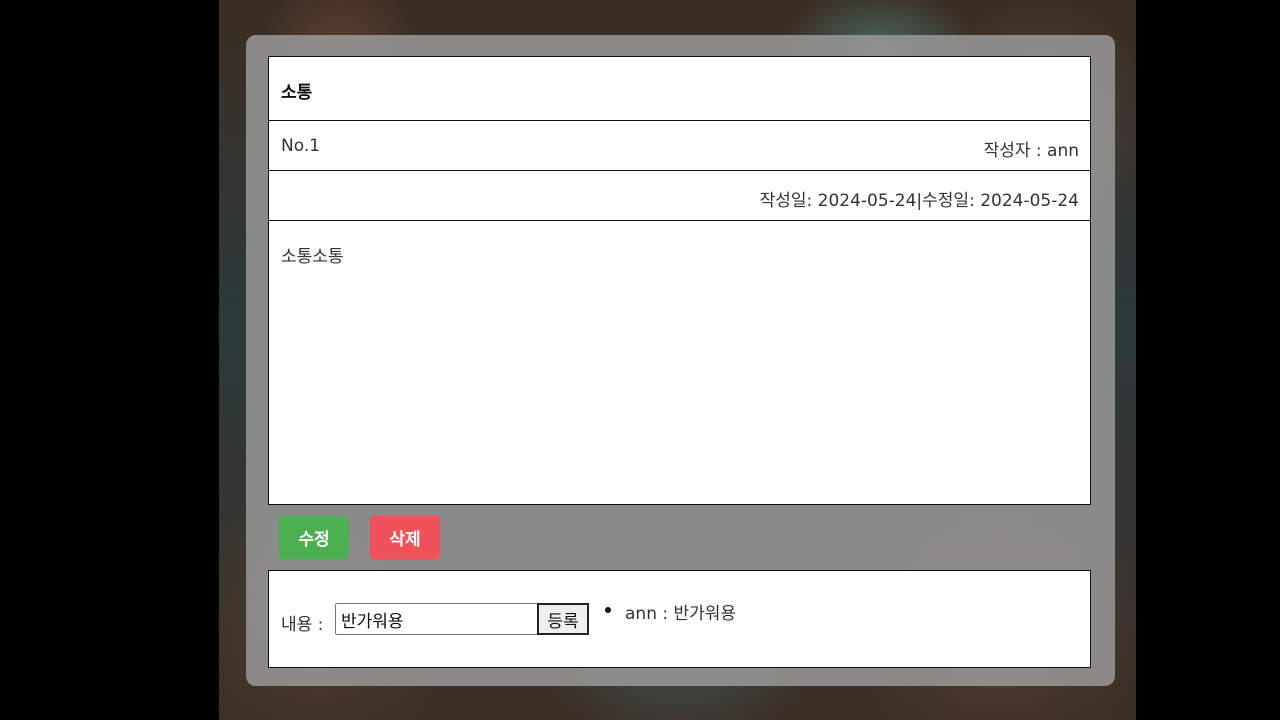 The width and height of the screenshot is (1280, 720). What do you see at coordinates (314, 537) in the screenshot?
I see `edit-button: 수정` at bounding box center [314, 537].